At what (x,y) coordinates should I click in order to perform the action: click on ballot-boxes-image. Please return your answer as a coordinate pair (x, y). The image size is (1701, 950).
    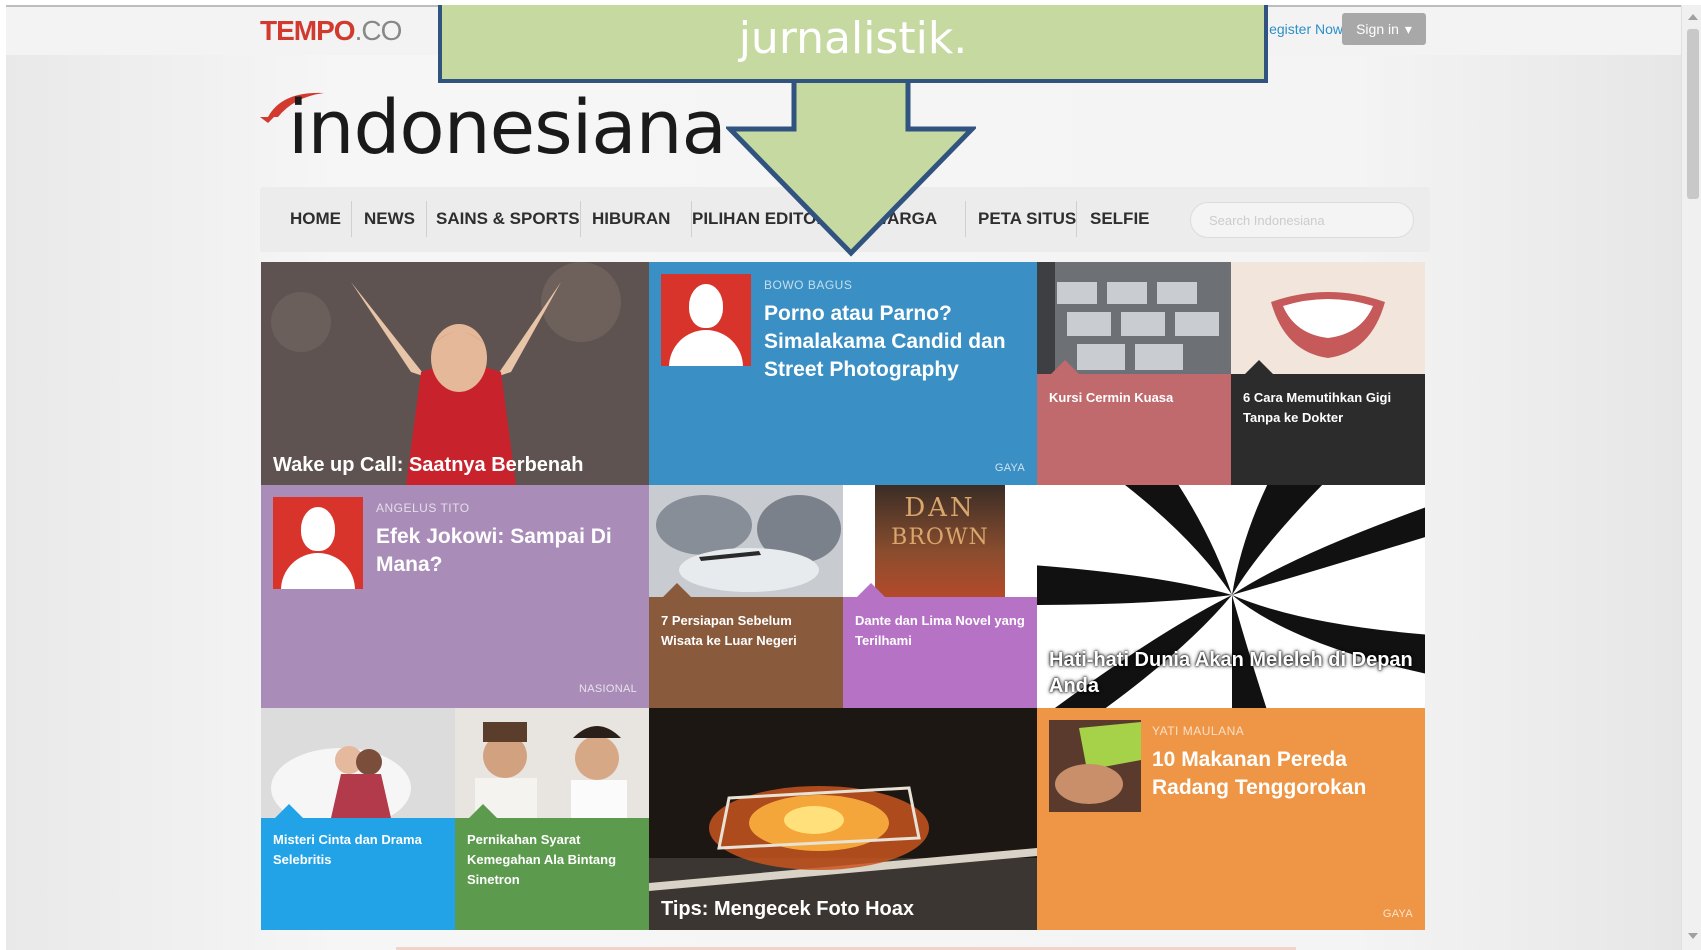
    Looking at the image, I should click on (1134, 318).